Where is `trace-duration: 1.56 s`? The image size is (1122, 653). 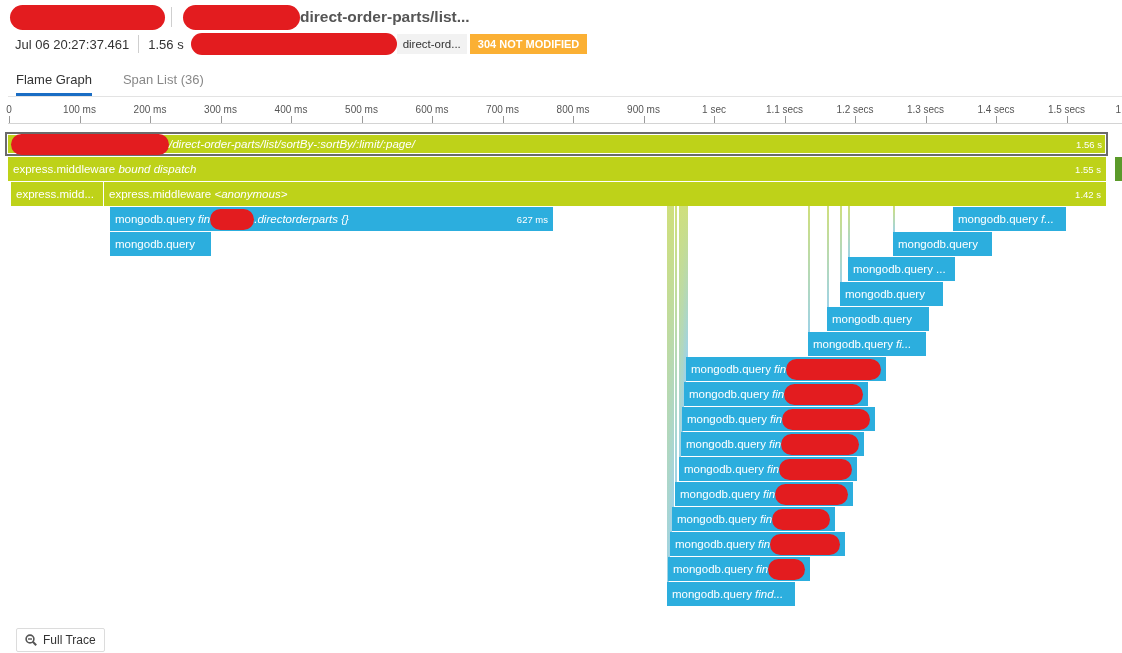 trace-duration: 1.56 s is located at coordinates (166, 44).